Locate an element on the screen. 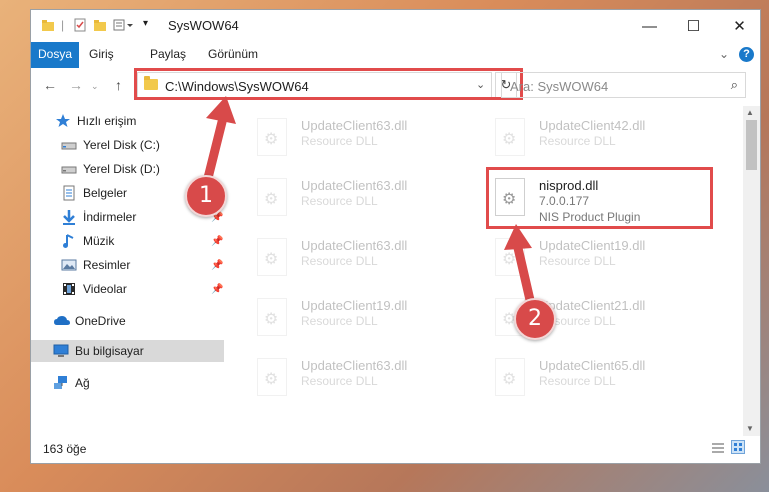  callout-badge-2: 2 is located at coordinates (535, 319).